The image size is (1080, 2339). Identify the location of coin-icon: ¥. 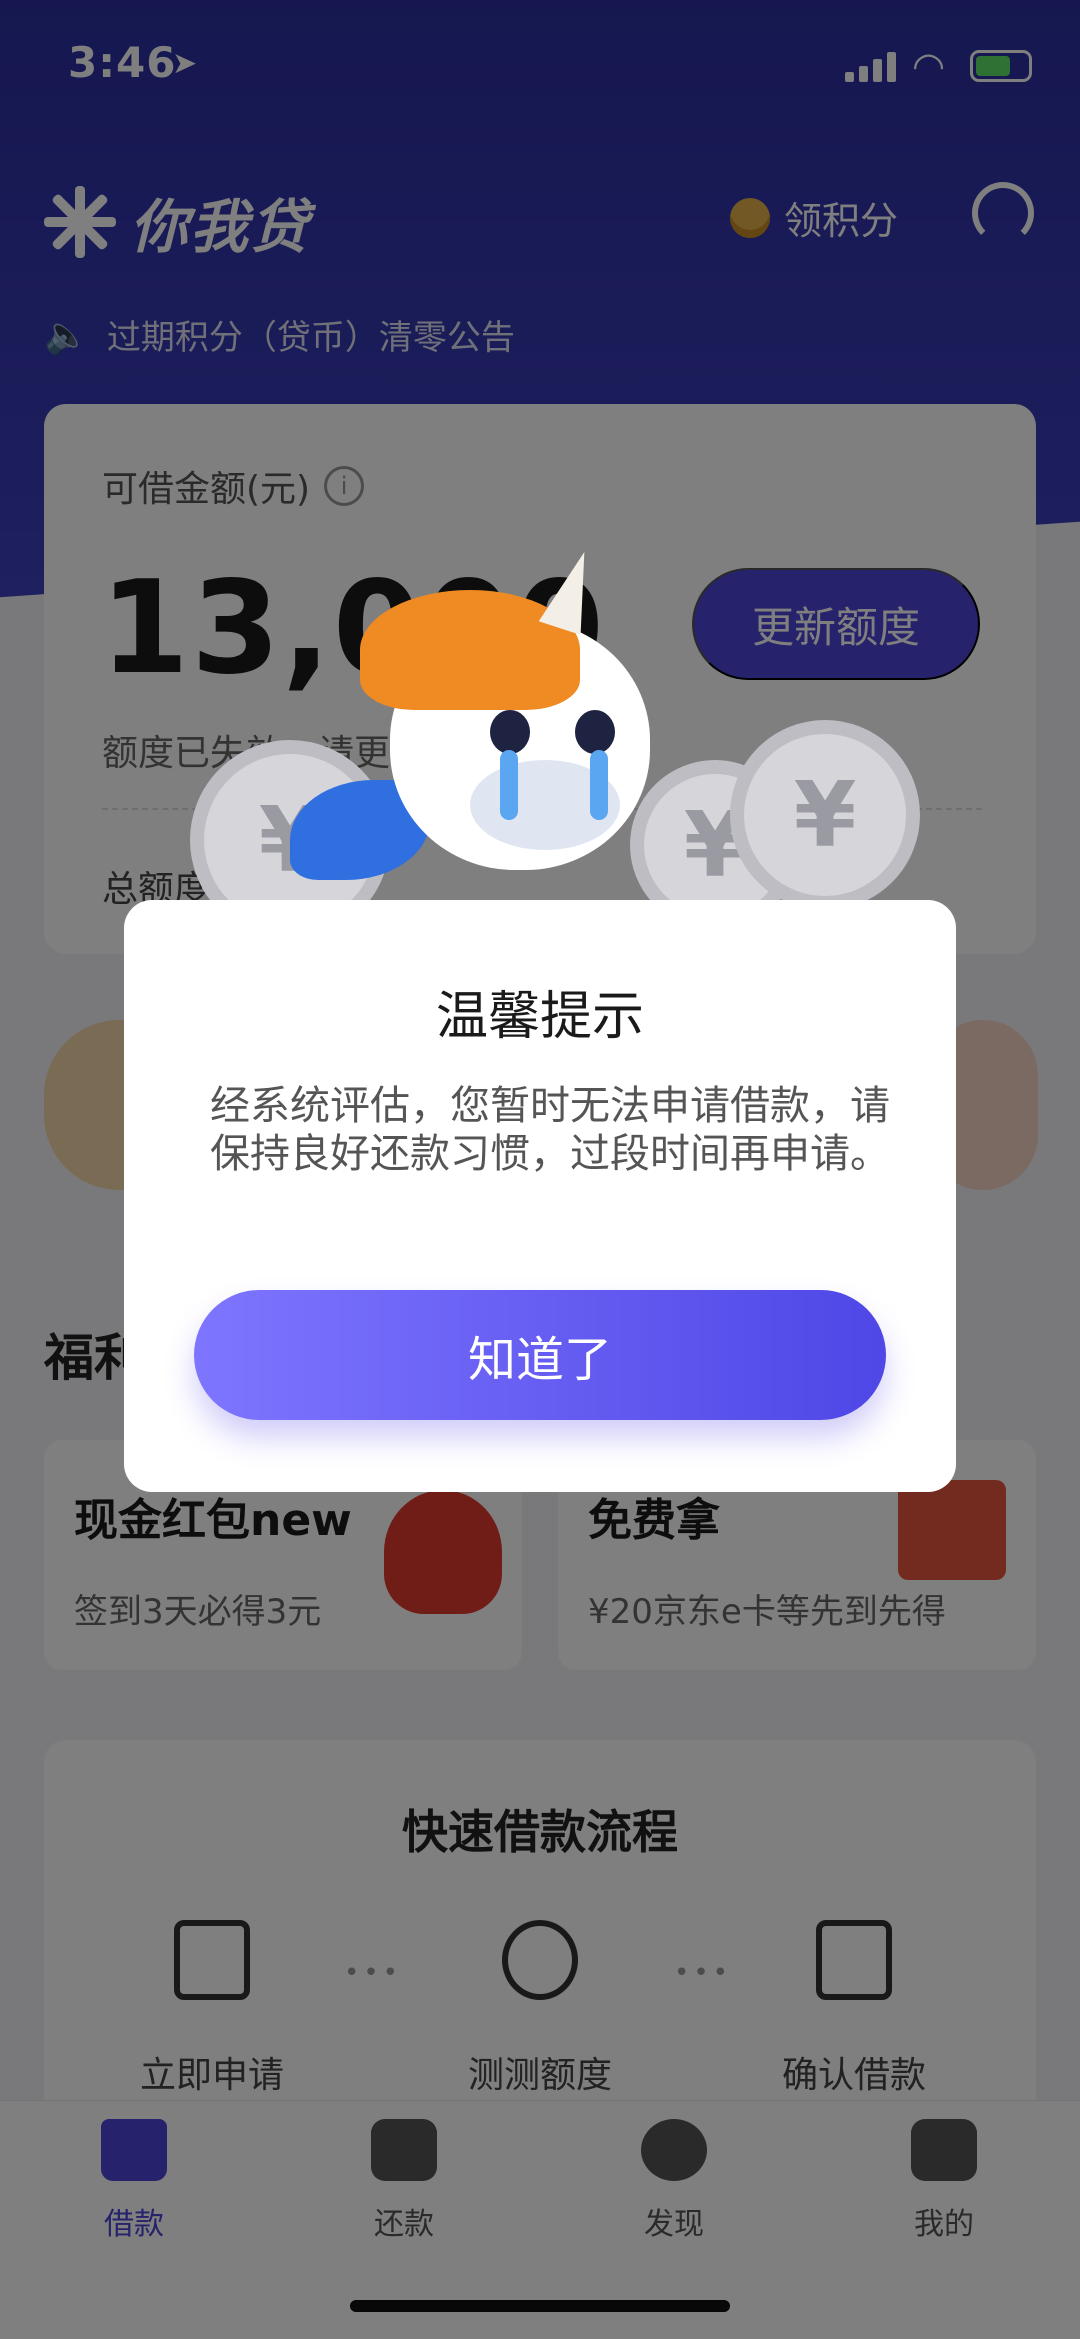
(825, 815).